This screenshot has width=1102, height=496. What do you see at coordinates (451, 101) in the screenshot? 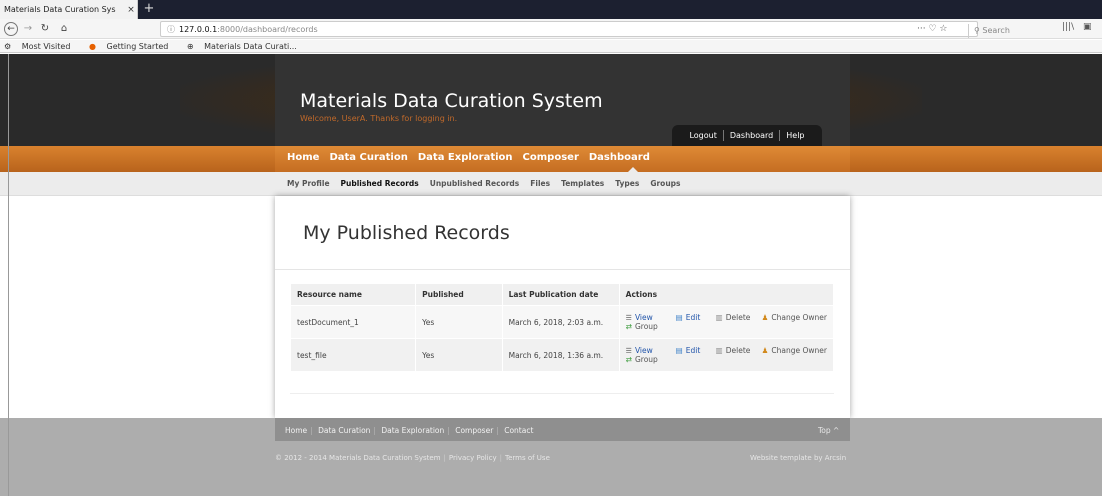
I see `site-title: Materials Data Curation System` at bounding box center [451, 101].